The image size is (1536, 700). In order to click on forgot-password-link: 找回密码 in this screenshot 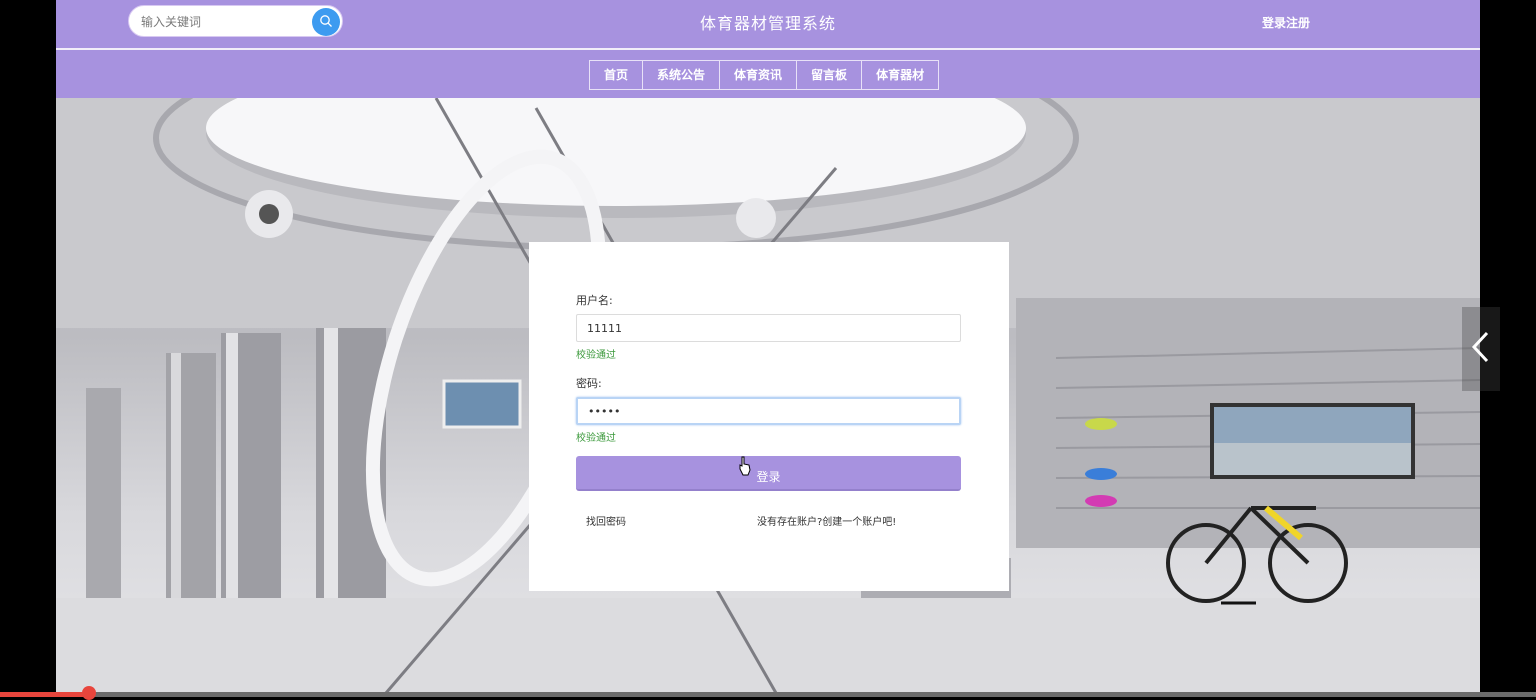, I will do `click(606, 520)`.